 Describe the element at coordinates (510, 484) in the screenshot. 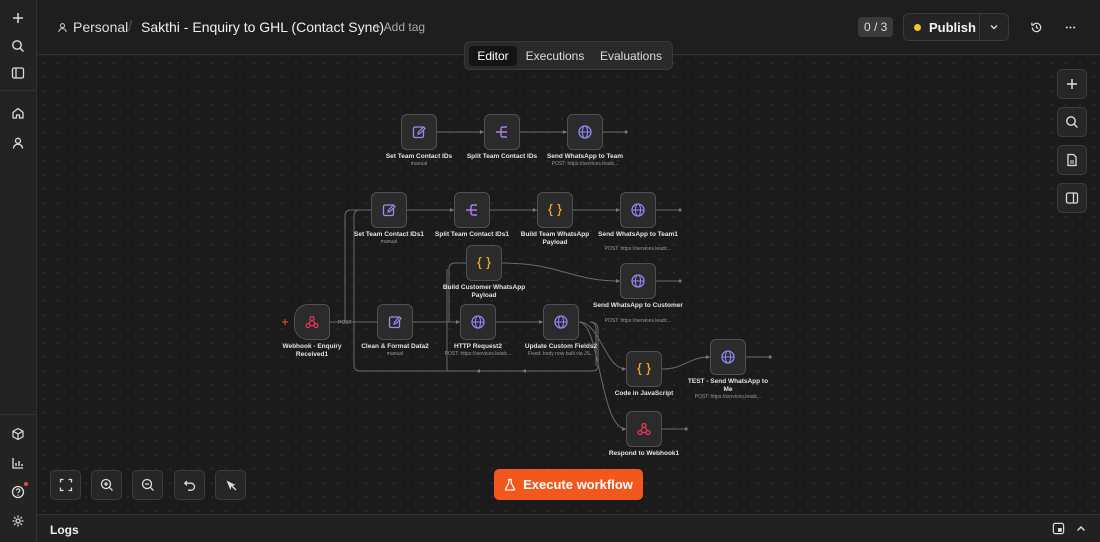

I see `flask-icon` at that location.